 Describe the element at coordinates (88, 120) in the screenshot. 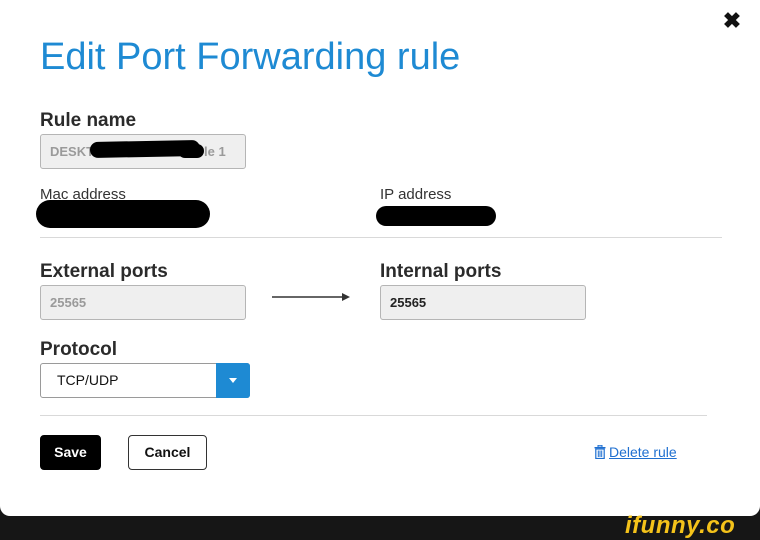

I see `rule-name-label: Rule name` at that location.